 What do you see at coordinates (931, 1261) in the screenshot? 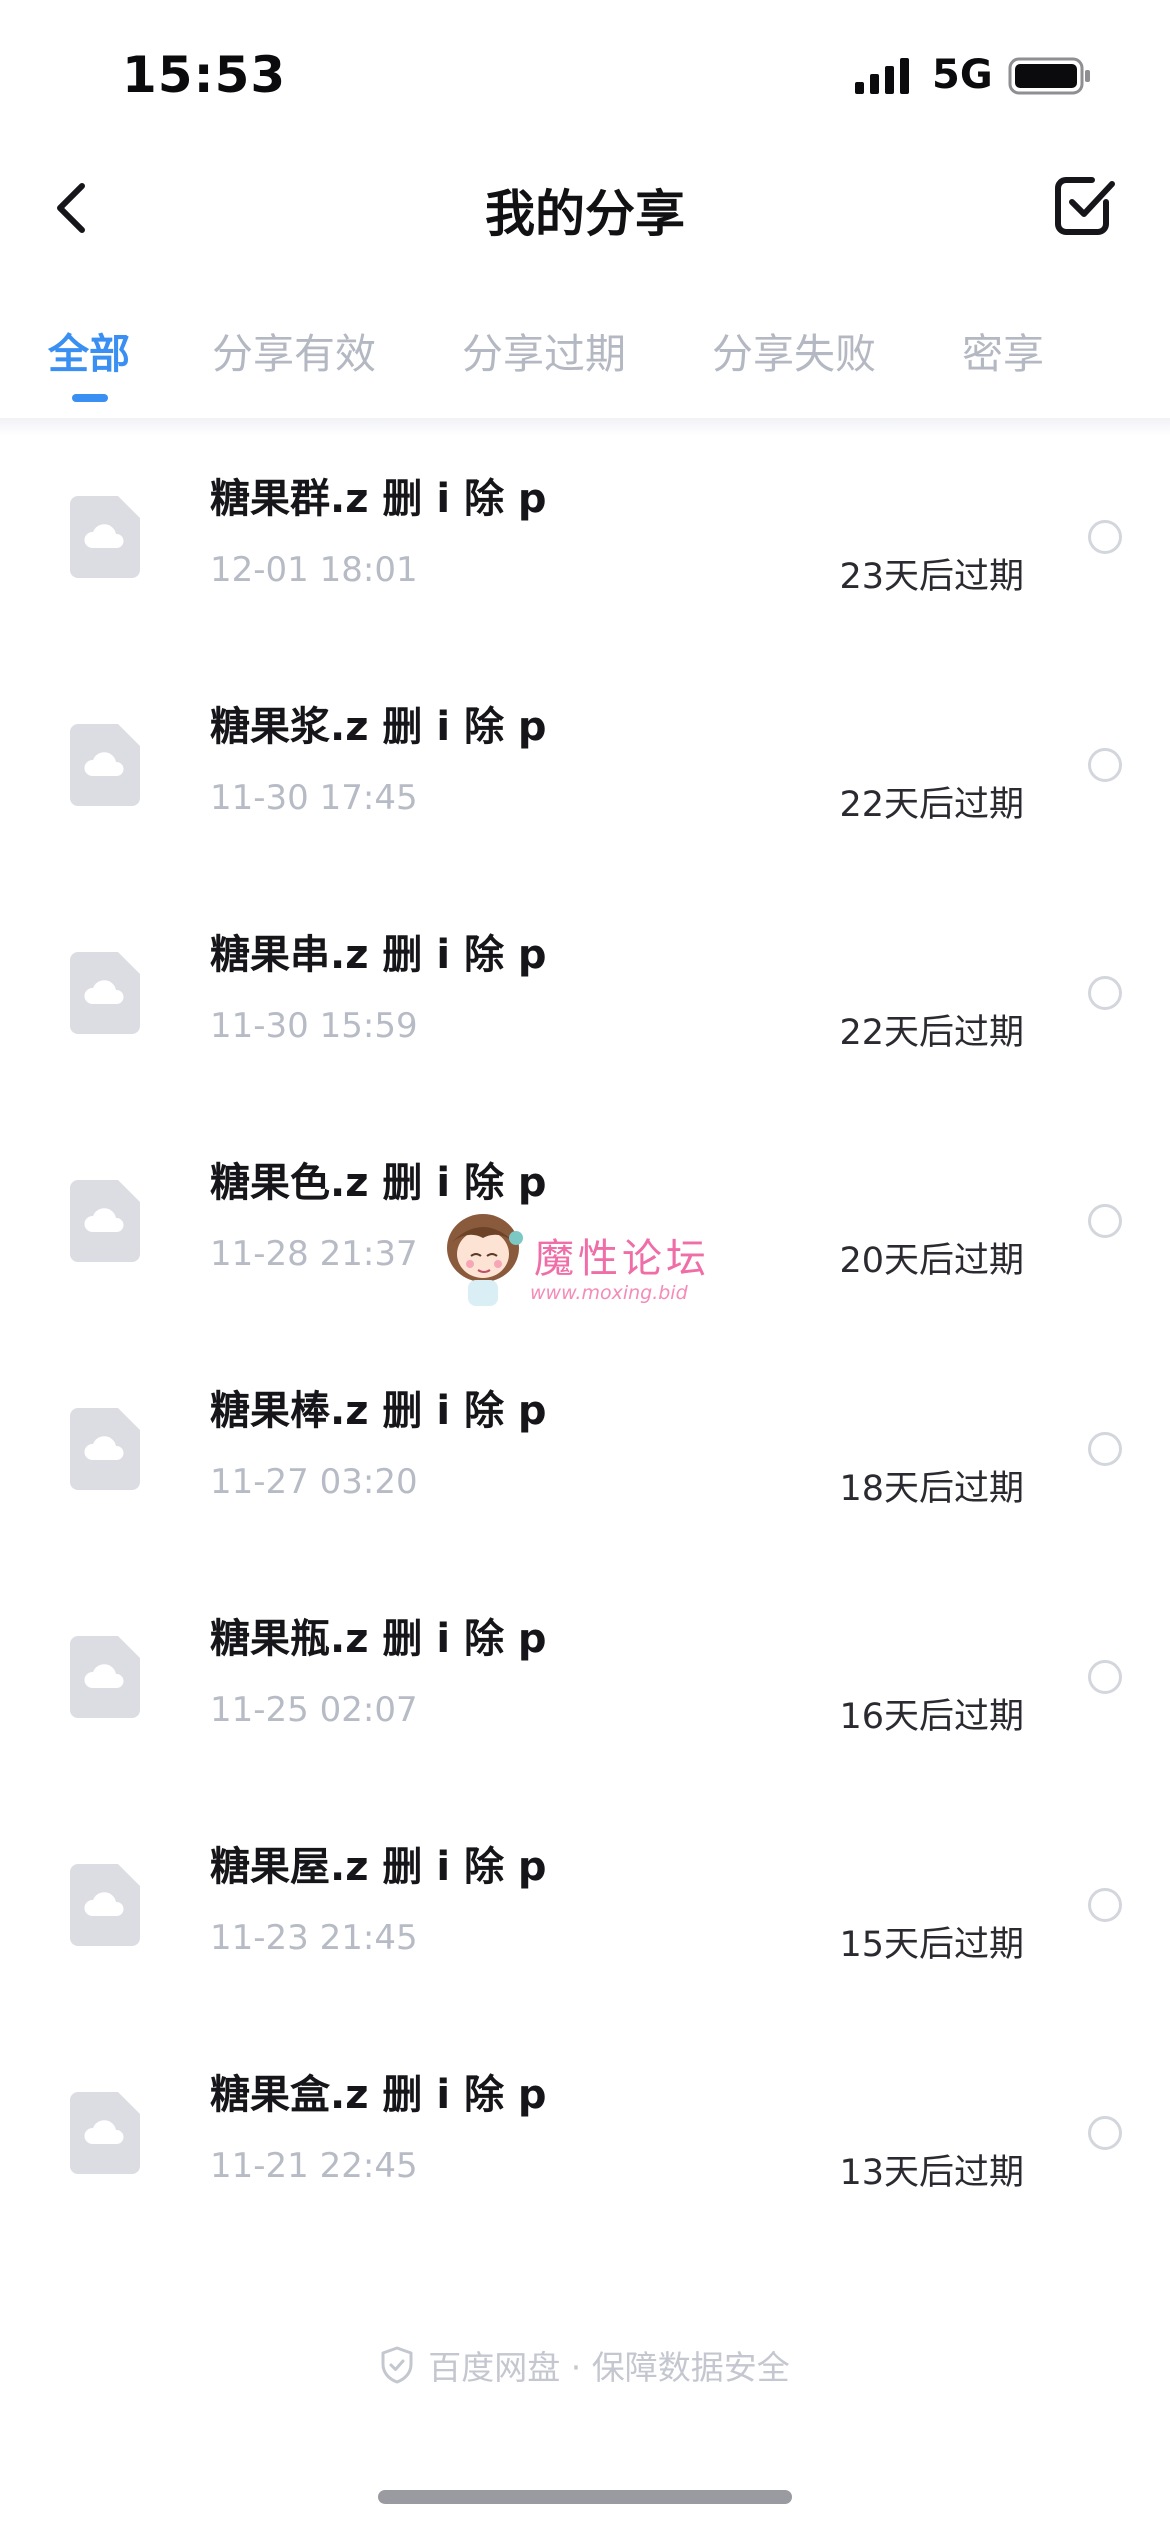
I see `expire-status: 20天后过期` at bounding box center [931, 1261].